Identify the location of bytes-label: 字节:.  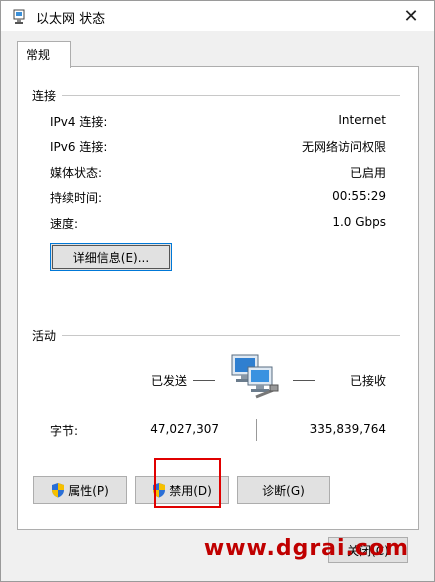
(64, 431).